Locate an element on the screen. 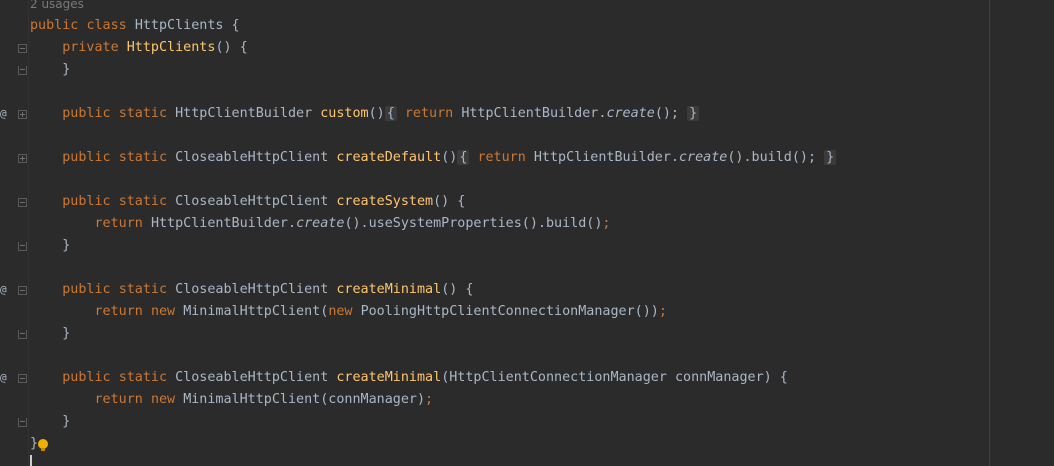 Image resolution: width=1054 pixels, height=466 pixels. keyword: private is located at coordinates (90, 47).